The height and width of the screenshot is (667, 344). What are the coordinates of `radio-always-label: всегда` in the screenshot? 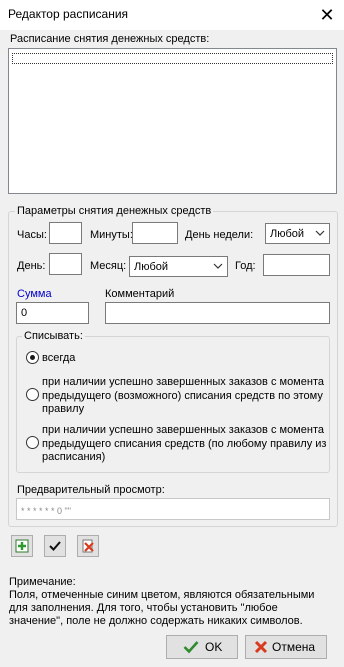 It's located at (59, 358).